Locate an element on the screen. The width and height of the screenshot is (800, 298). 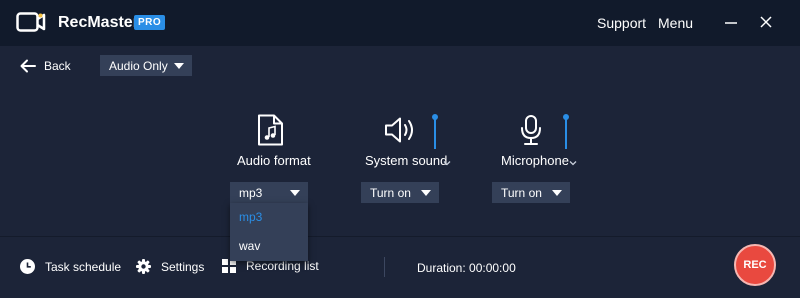
system-sound-select: Turn on is located at coordinates (400, 192).